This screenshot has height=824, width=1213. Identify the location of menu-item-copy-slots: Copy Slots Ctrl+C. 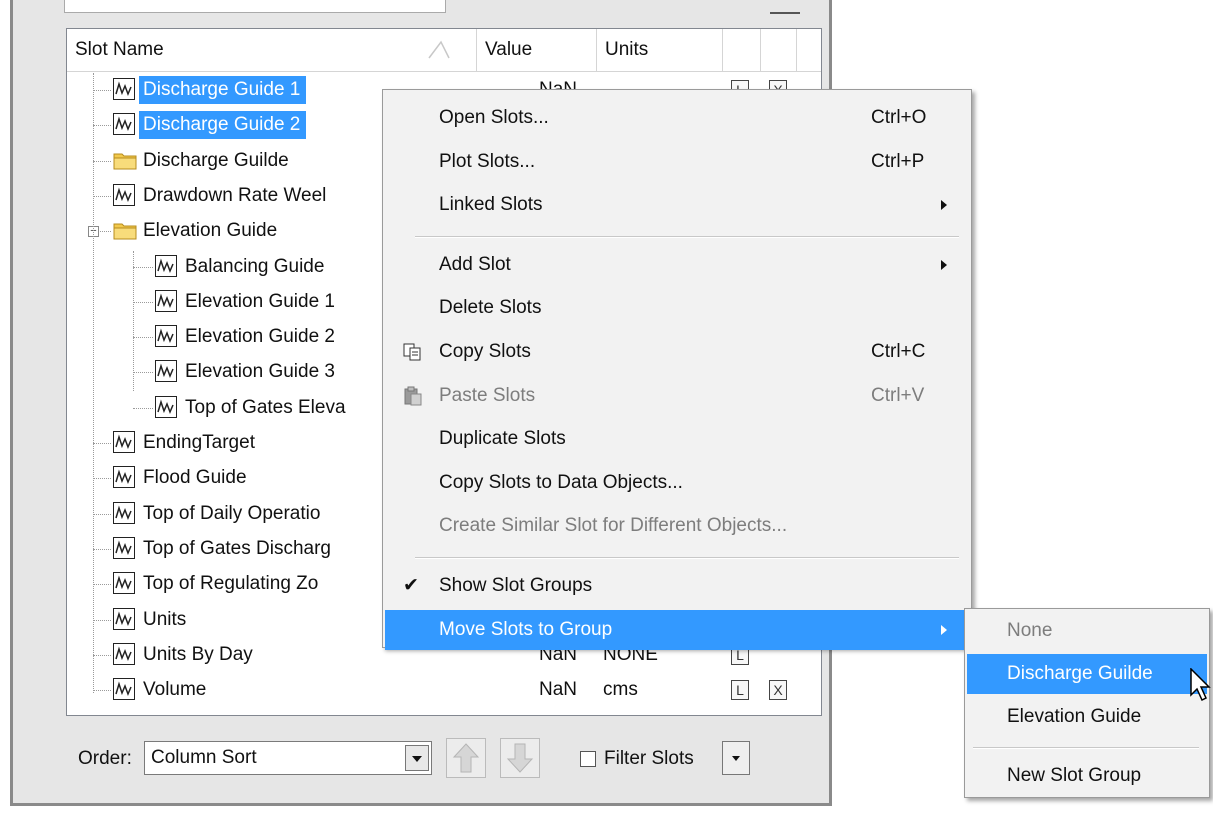
(677, 352).